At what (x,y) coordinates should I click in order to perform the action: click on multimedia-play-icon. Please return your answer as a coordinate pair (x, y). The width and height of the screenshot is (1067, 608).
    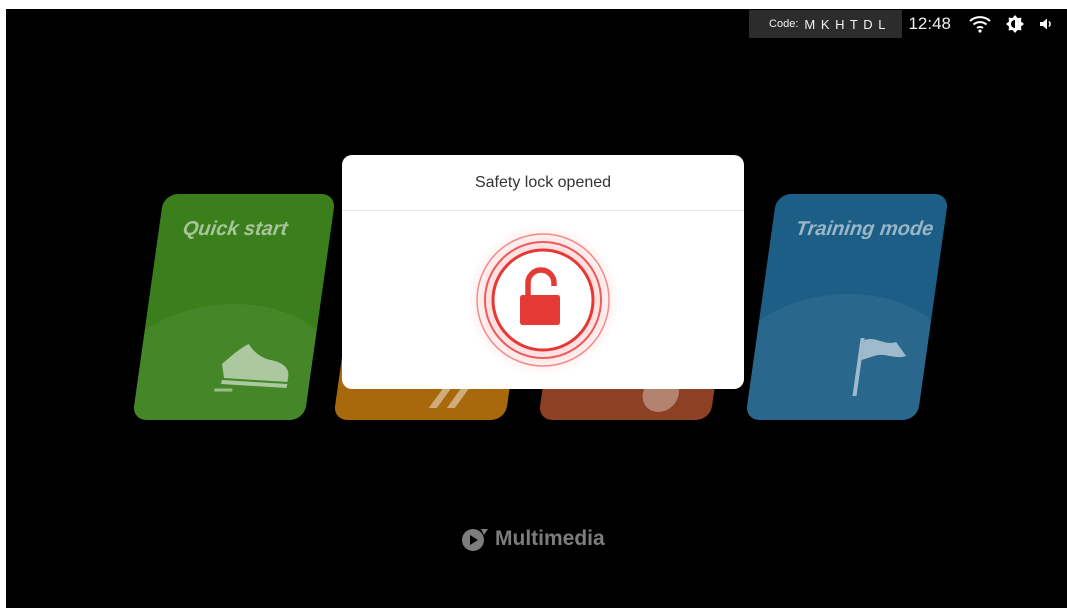
    Looking at the image, I should click on (475, 540).